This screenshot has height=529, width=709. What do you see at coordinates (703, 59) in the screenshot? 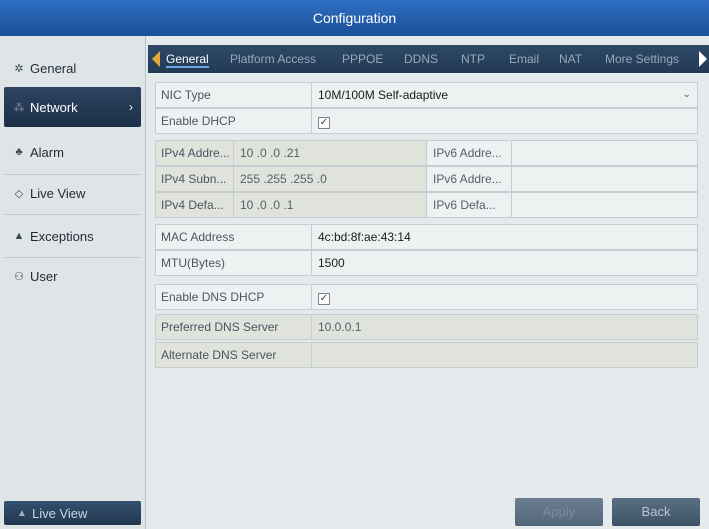
I see `scroll-right-icon` at bounding box center [703, 59].